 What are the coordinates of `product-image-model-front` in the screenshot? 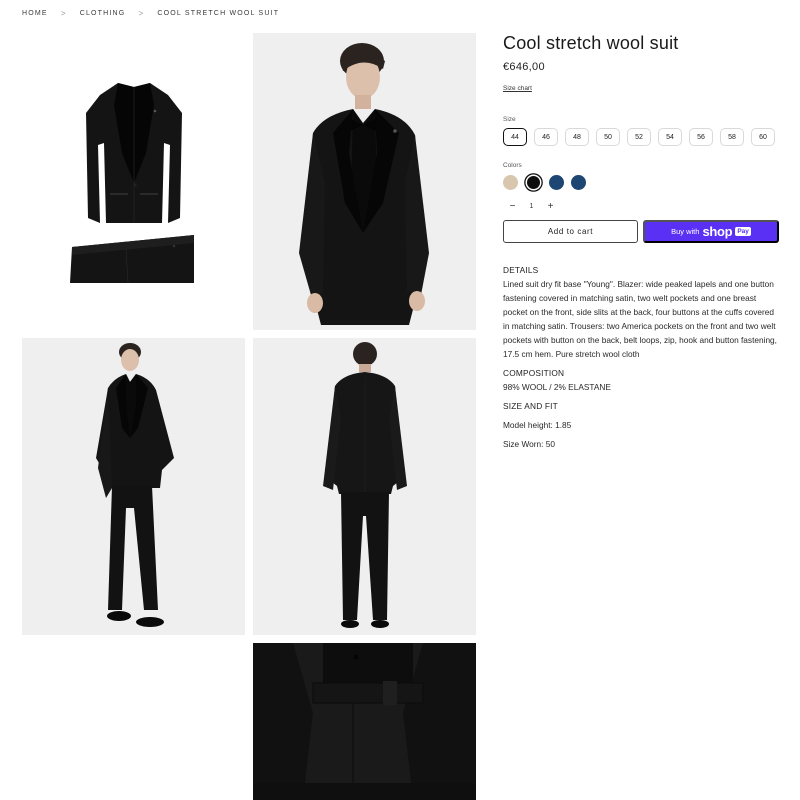 It's located at (364, 181).